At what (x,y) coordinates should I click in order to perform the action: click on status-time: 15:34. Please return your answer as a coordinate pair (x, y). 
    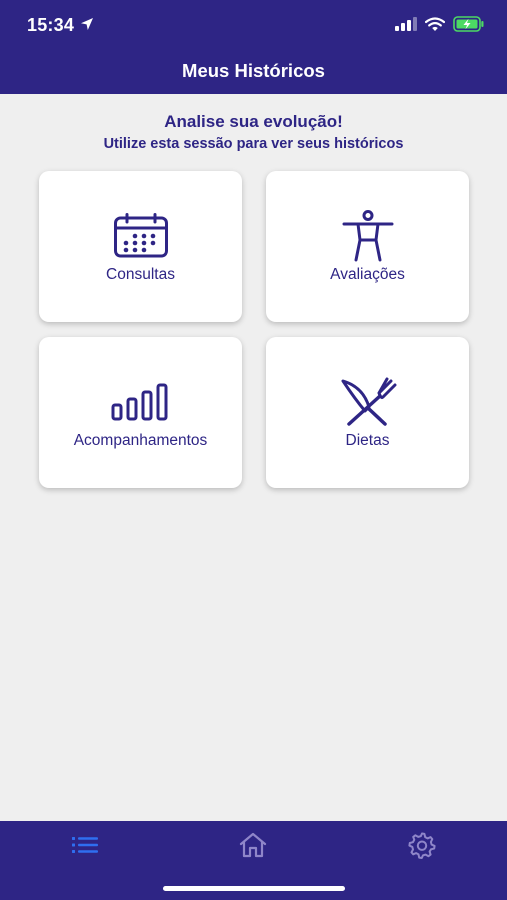
    Looking at the image, I should click on (60, 25).